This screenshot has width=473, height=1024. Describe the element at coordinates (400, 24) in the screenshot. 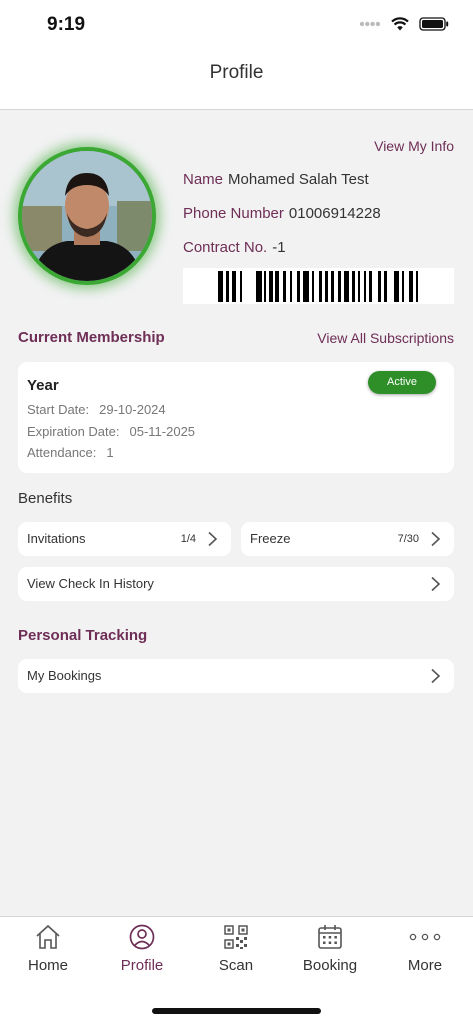

I see `wifi-icon` at that location.